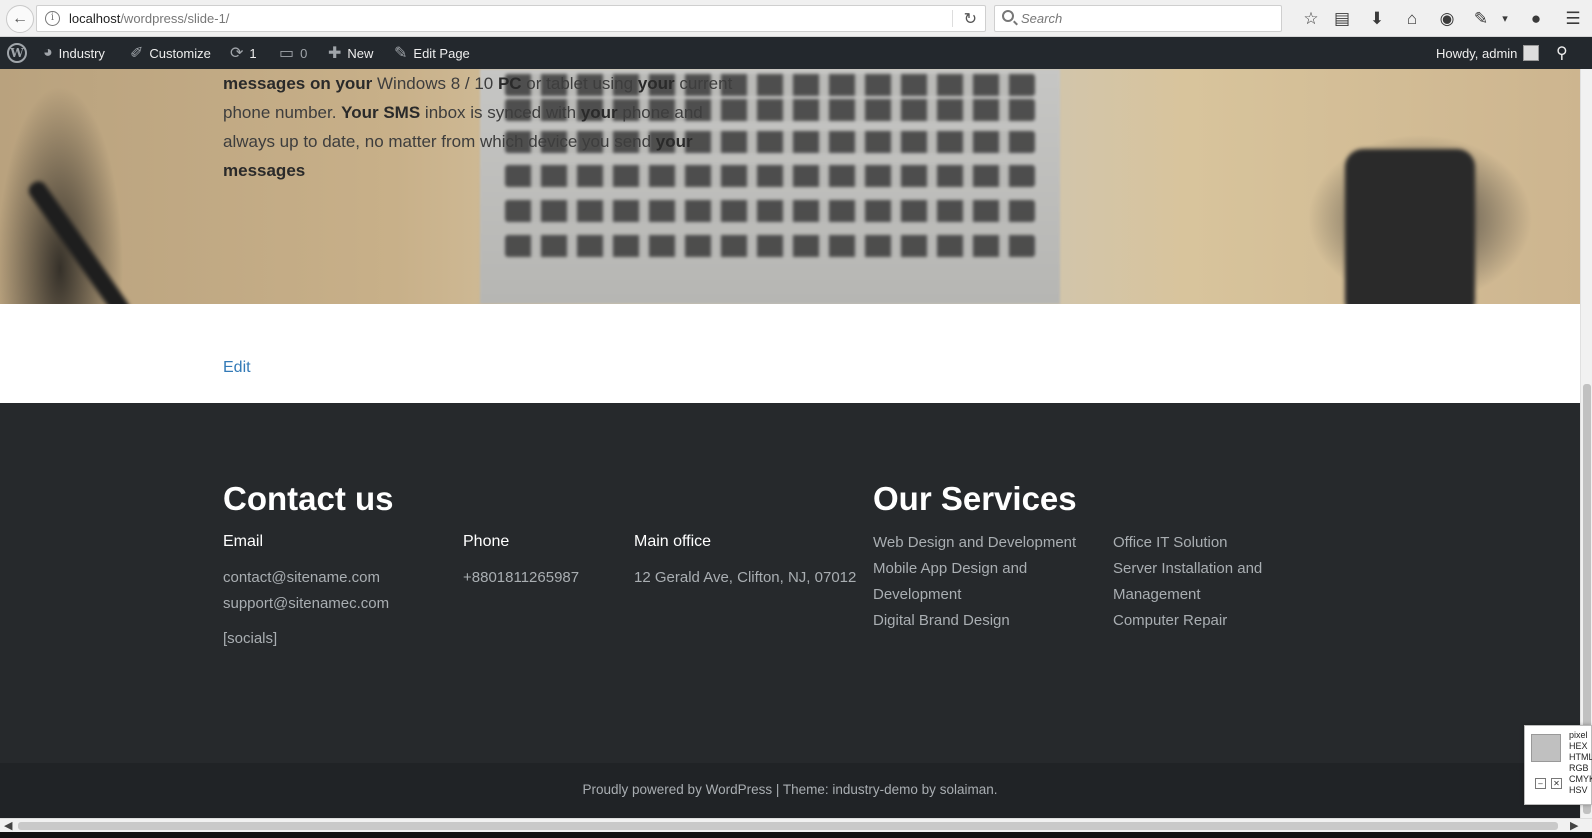  Describe the element at coordinates (1540, 783) in the screenshot. I see `minimize-button: –` at that location.